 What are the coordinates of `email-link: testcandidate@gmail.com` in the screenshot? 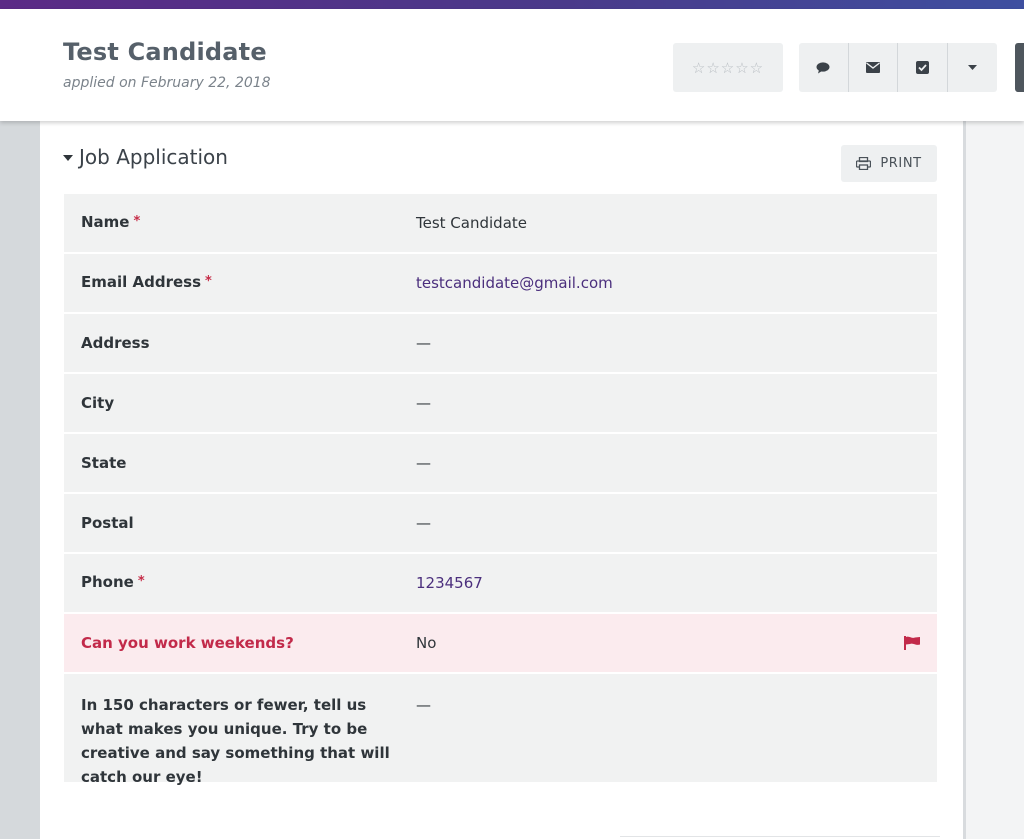 It's located at (514, 283).